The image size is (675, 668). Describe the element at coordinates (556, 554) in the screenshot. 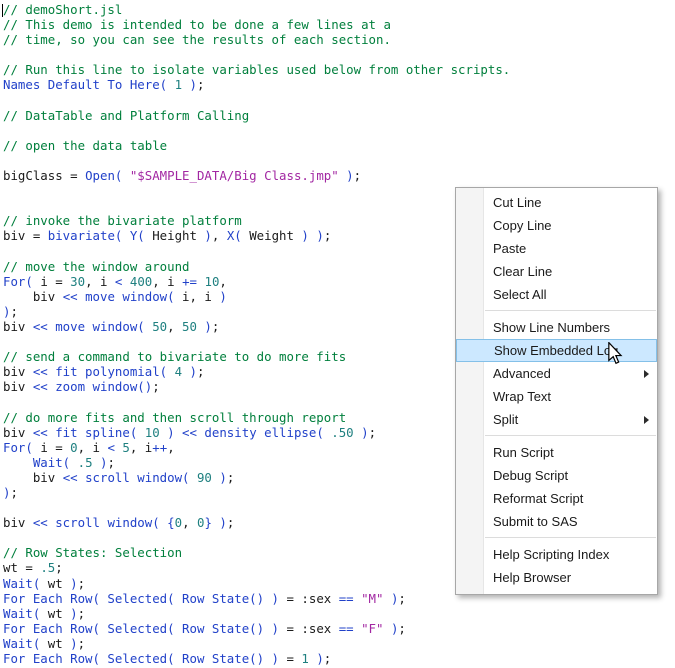

I see `menu-item-help-scripting-index: Help Scripting Index` at that location.